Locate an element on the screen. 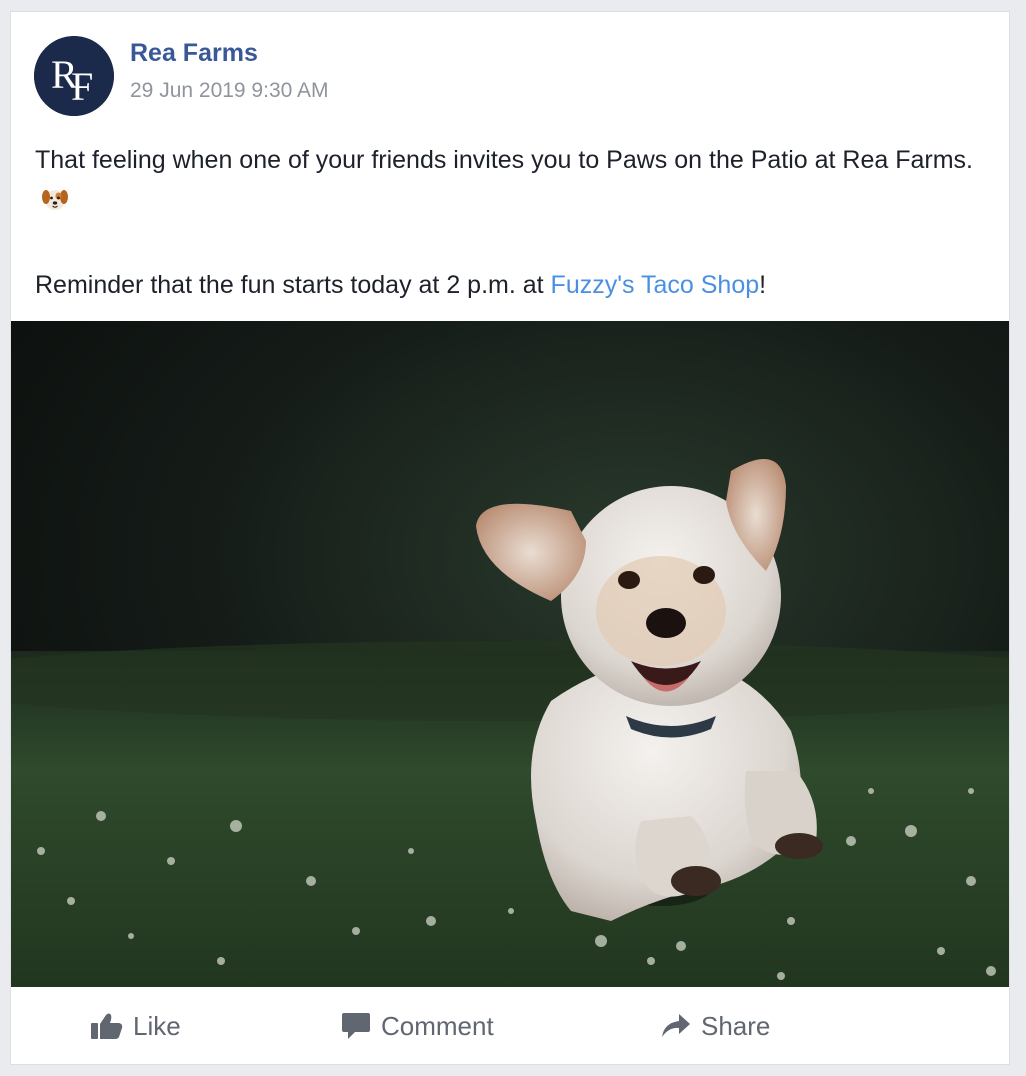  avatar: R F is located at coordinates (74, 76).